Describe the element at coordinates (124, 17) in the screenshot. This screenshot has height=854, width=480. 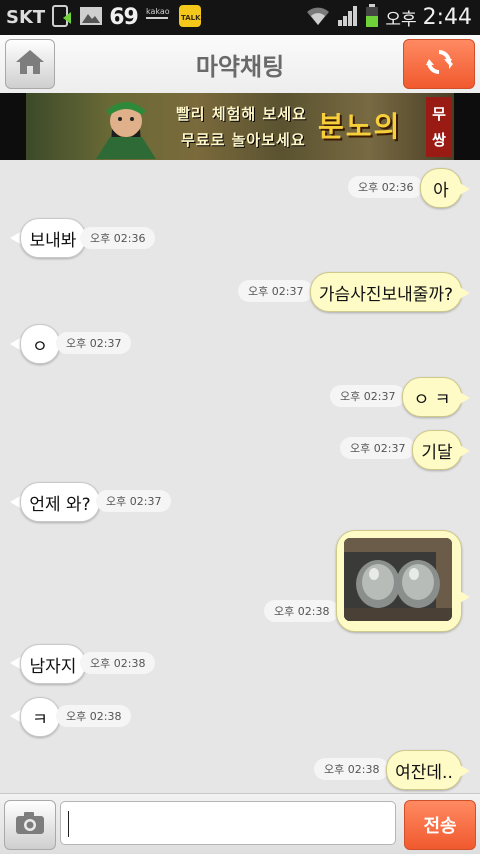
I see `notification-count: 69` at that location.